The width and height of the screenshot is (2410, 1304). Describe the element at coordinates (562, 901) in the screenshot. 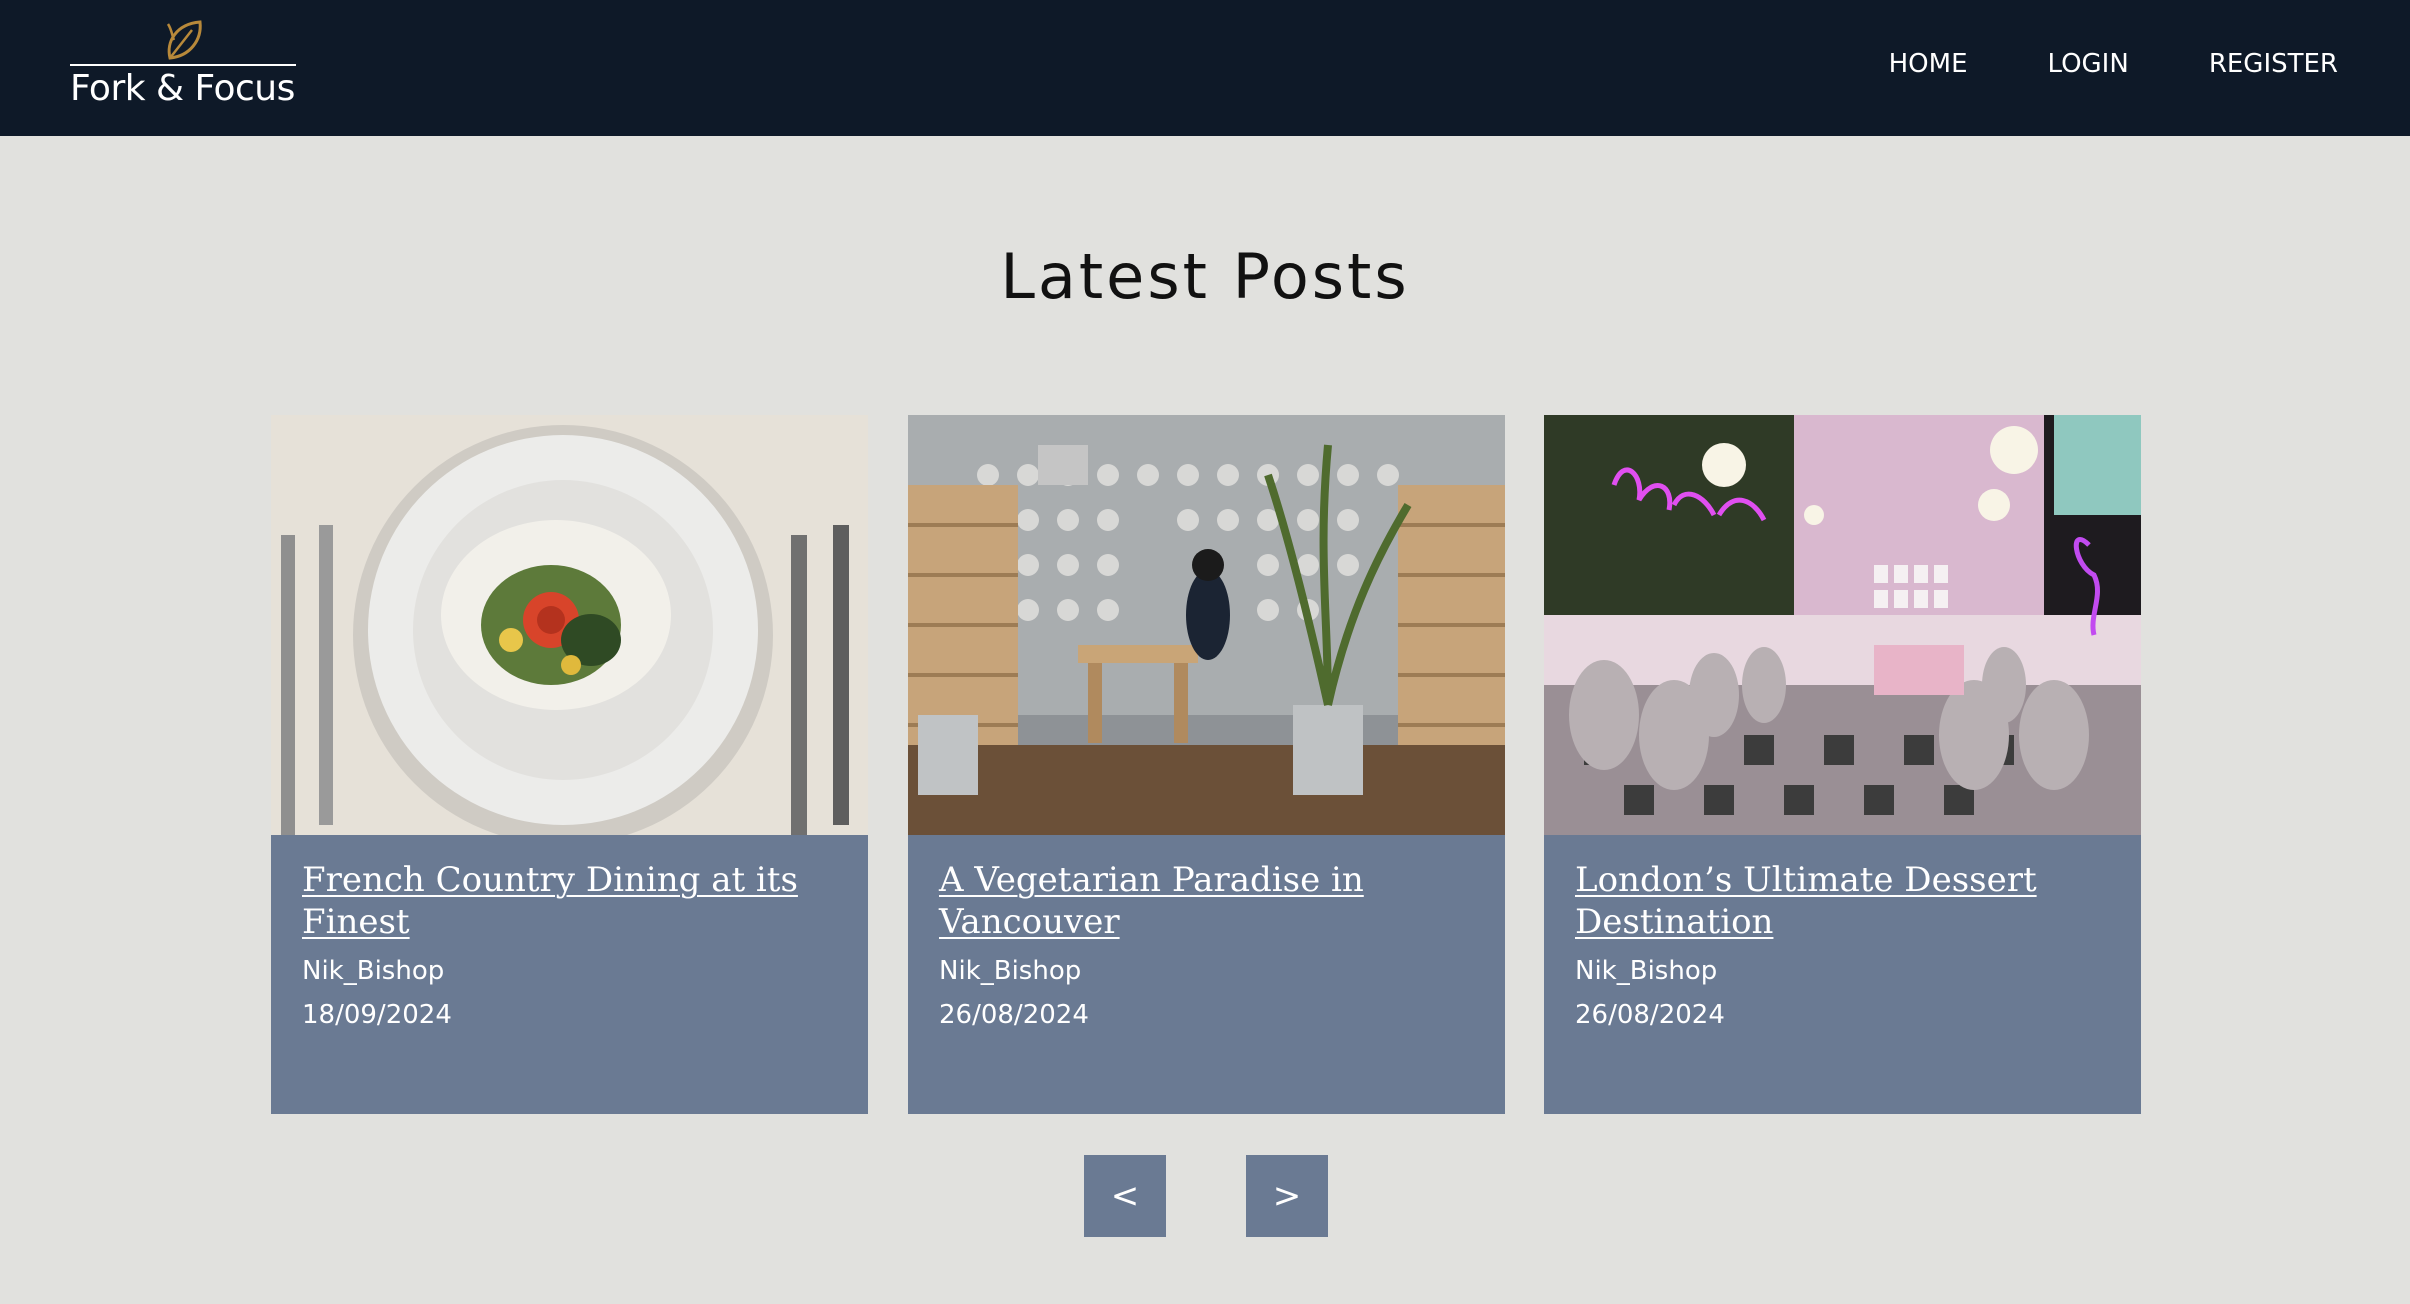

I see `post-title-link: French Country Dining at its Finest` at that location.